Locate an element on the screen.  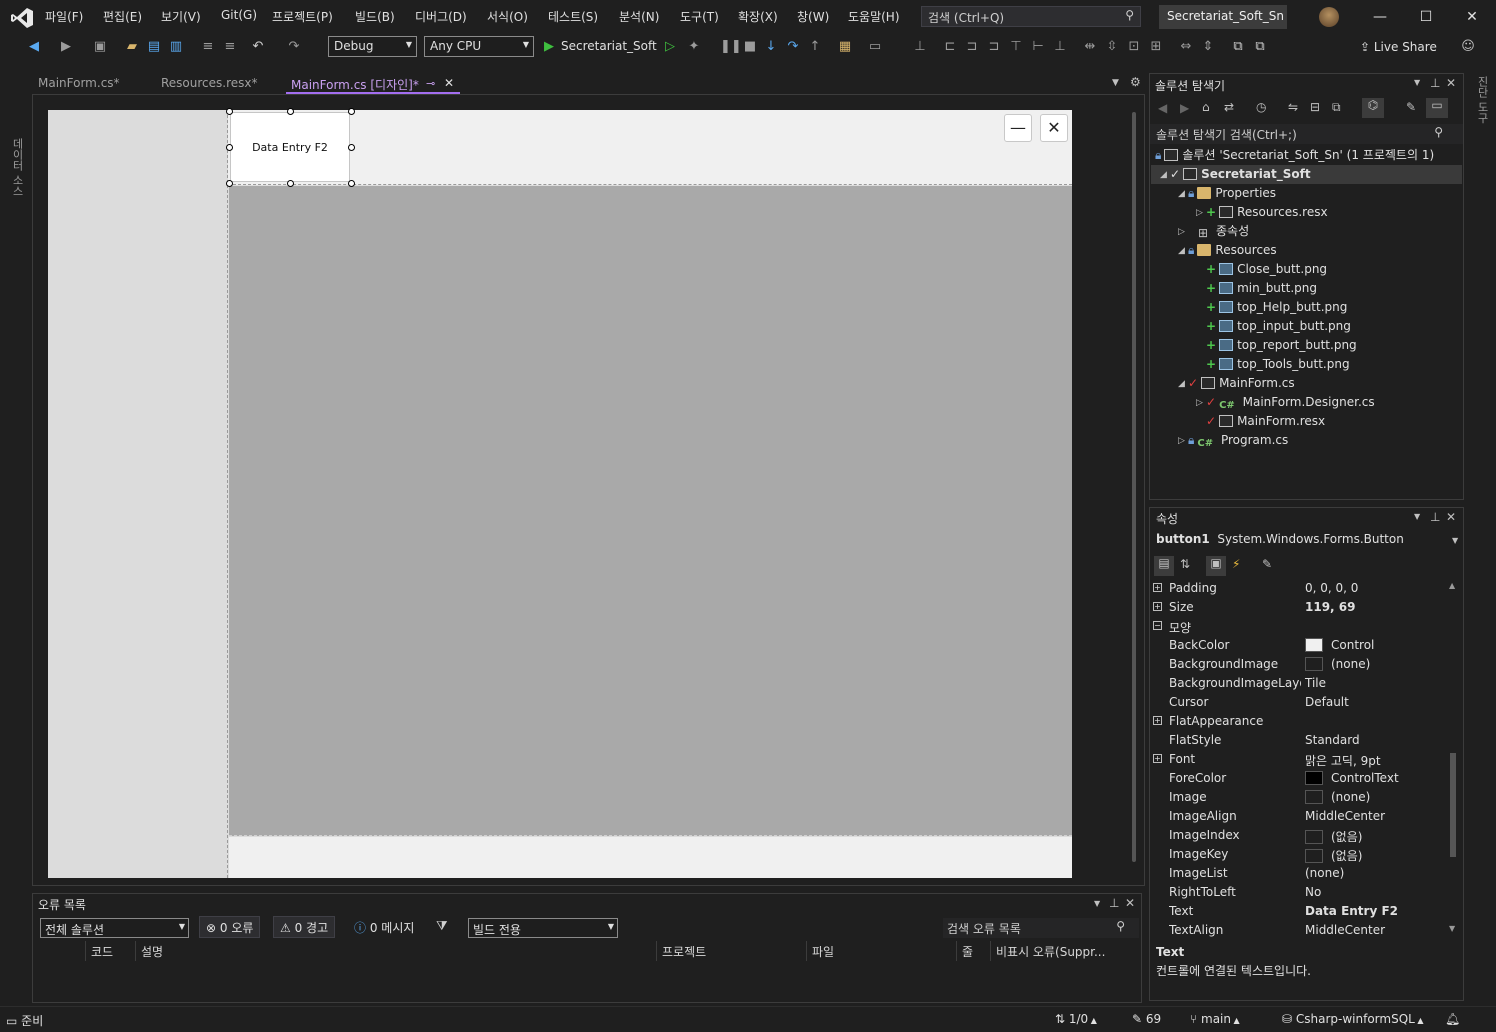
vertical-spacing-icon: ⇕ is located at coordinates (1208, 47).